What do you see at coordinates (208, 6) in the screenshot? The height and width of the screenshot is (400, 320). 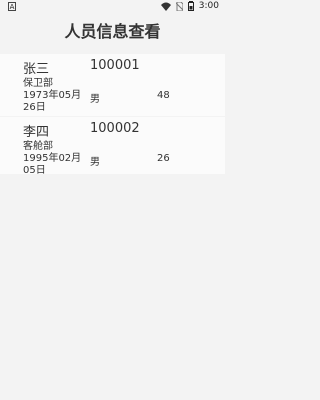 I see `clock: 3:00` at bounding box center [208, 6].